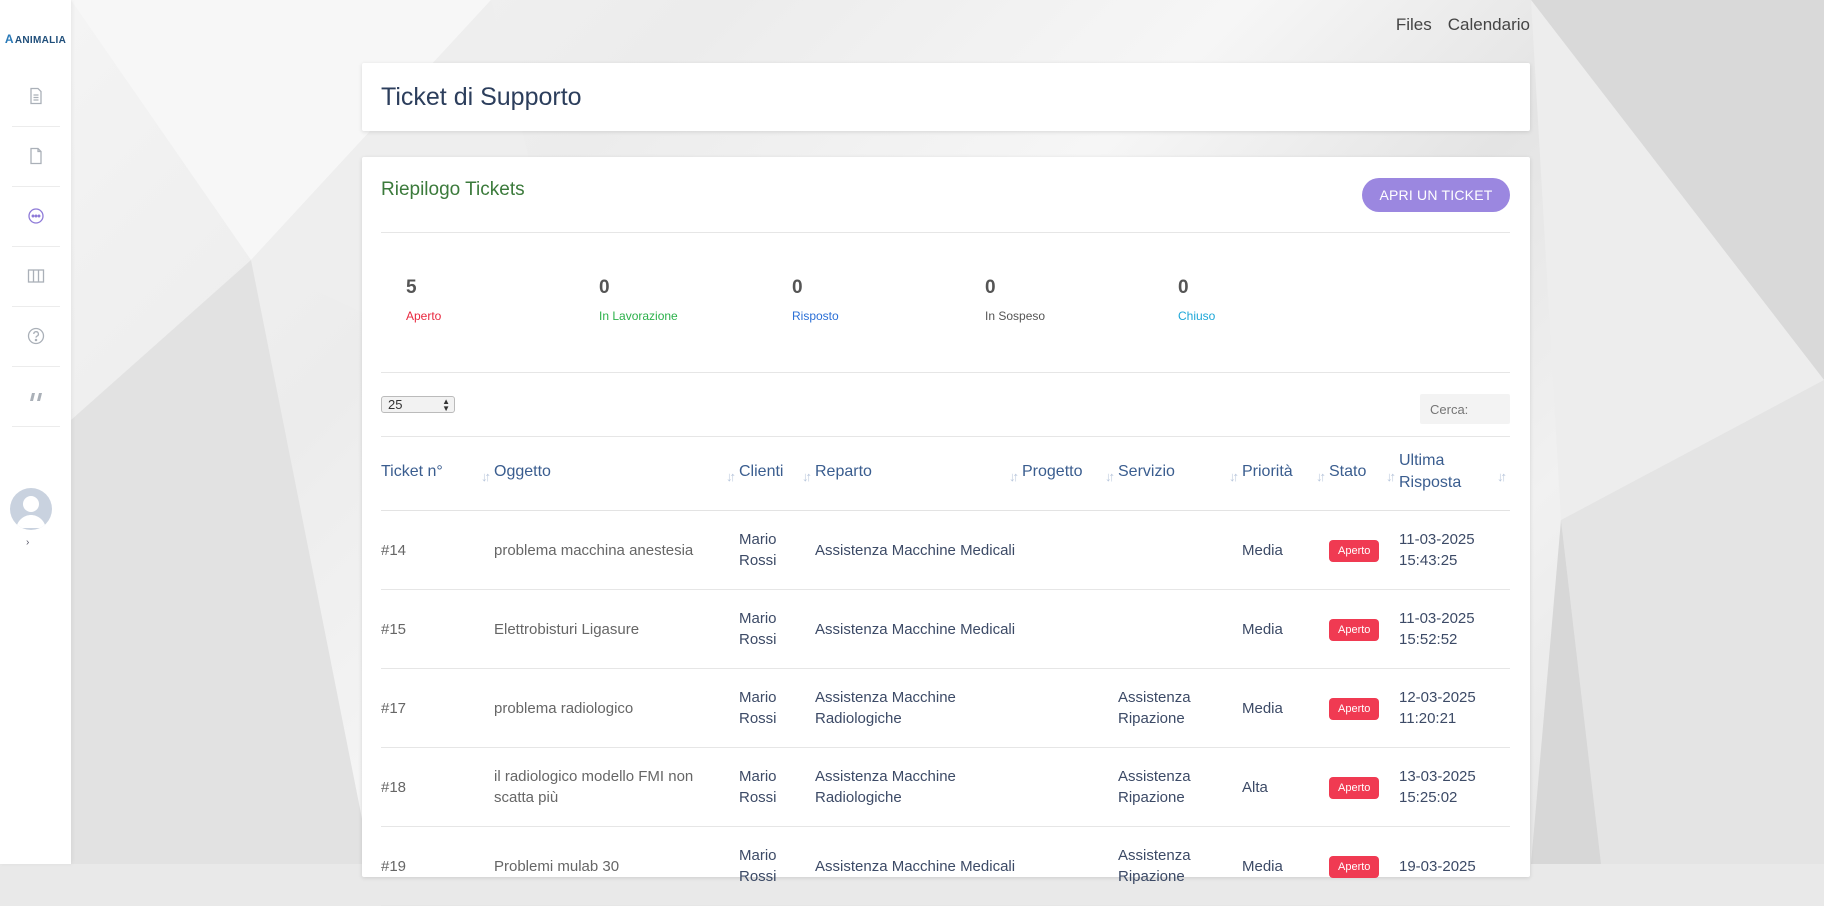 This screenshot has height=906, width=1824. Describe the element at coordinates (418, 404) in the screenshot. I see `page-length-select: 25 ▲ ▼` at that location.